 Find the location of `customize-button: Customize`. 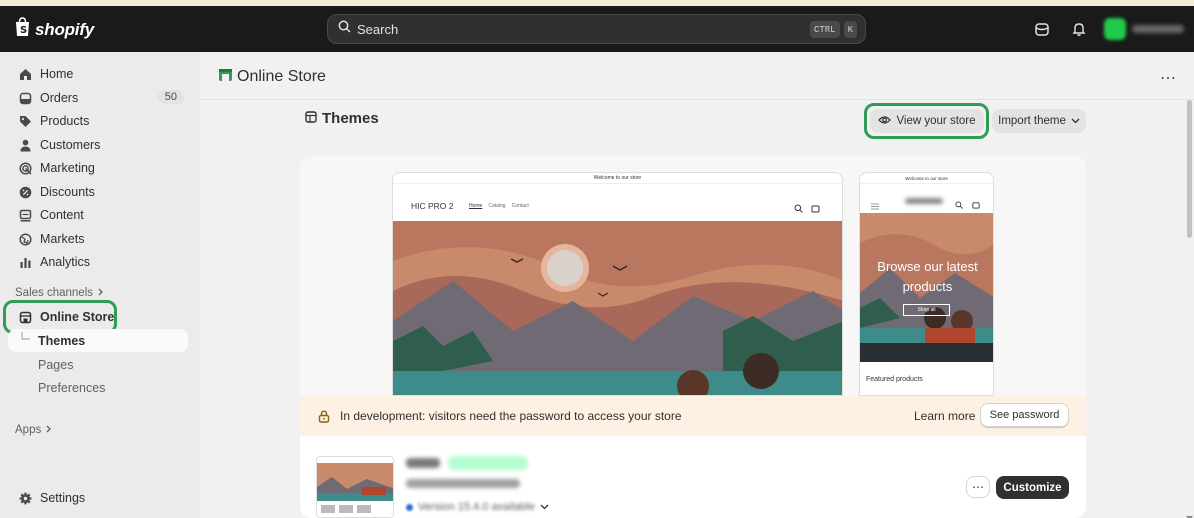

customize-button: Customize is located at coordinates (1032, 487).